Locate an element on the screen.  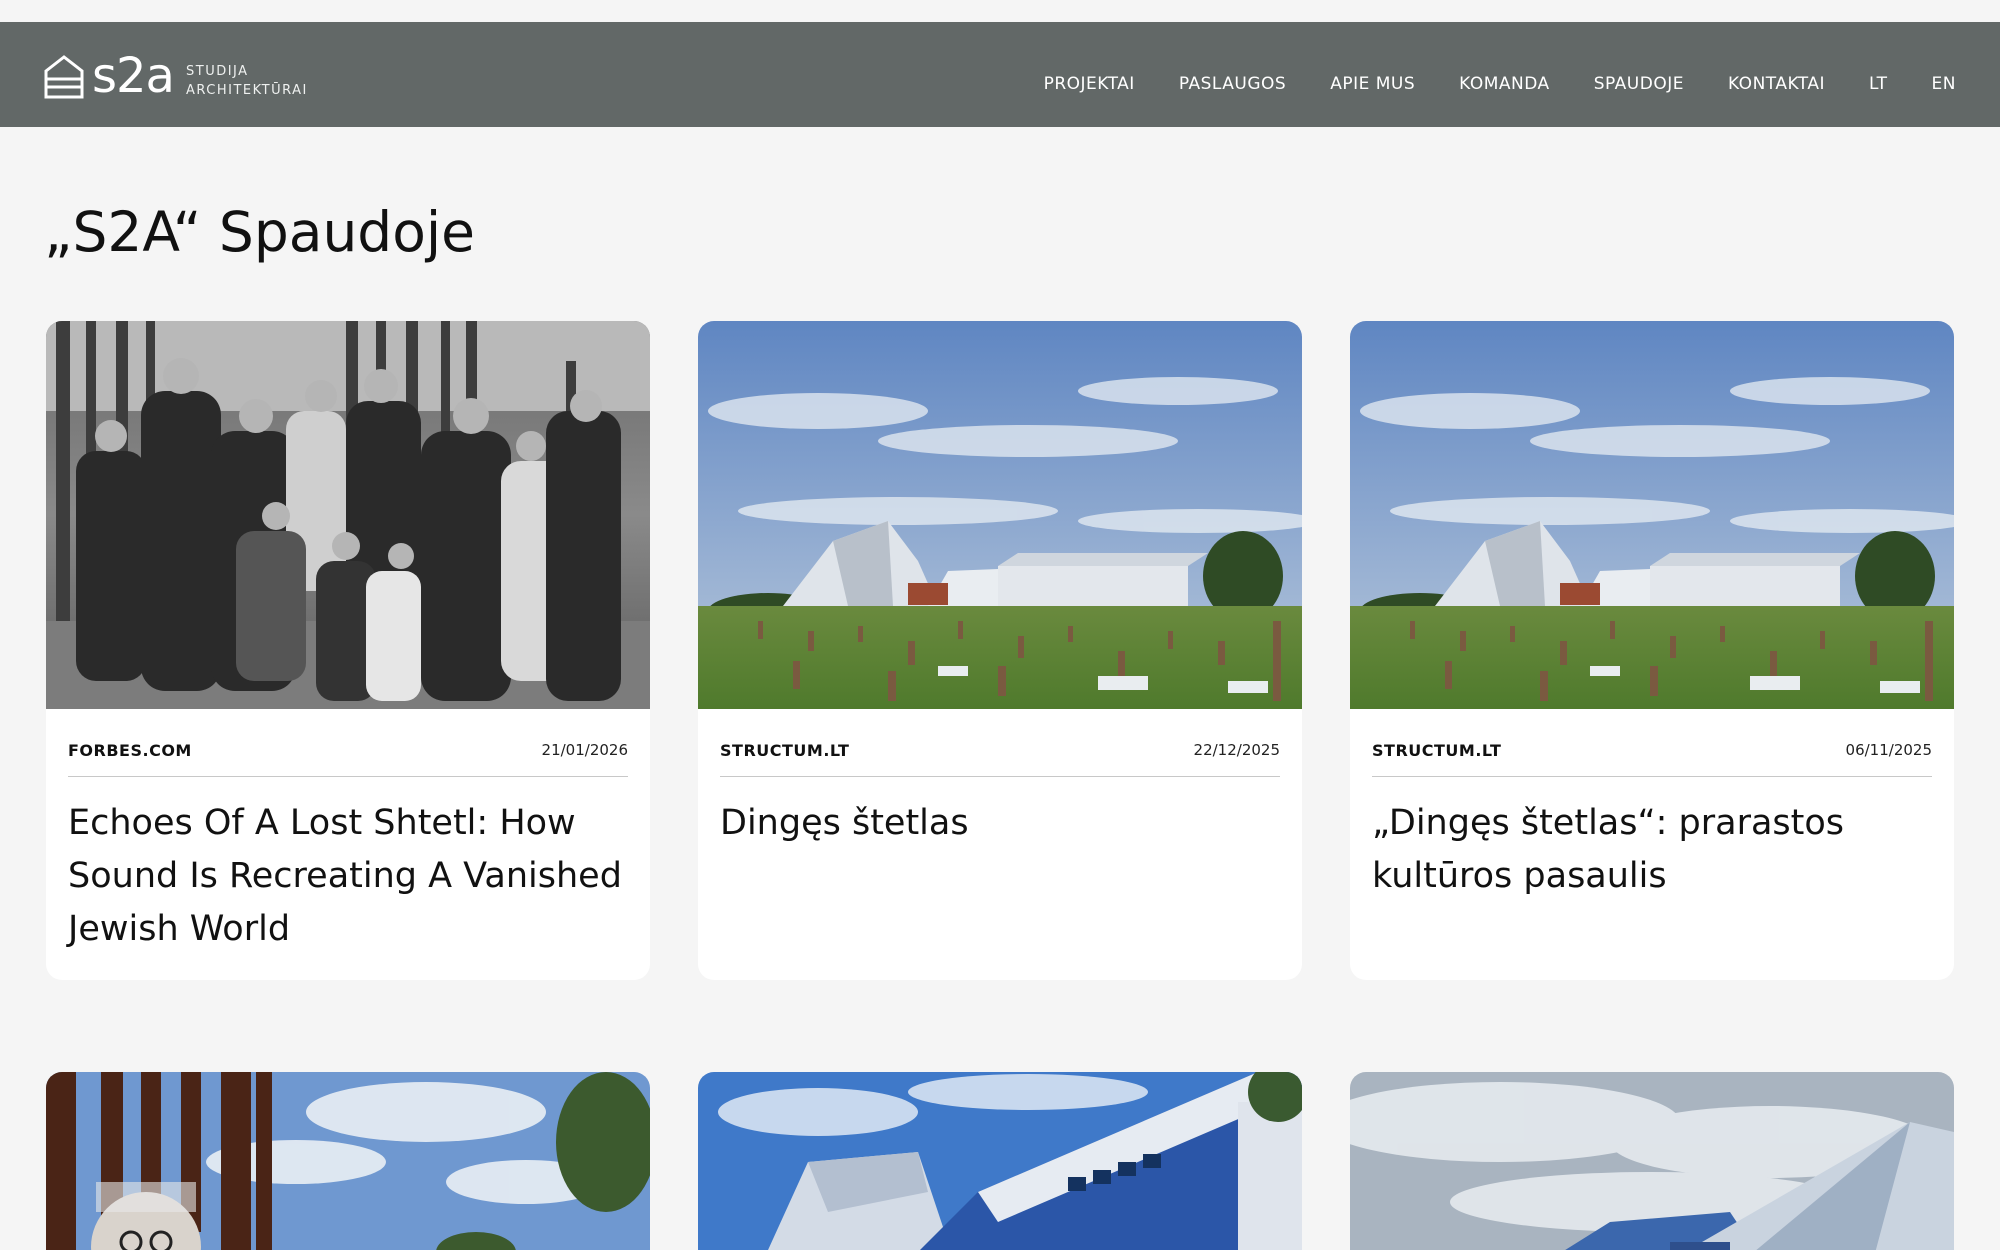
family-photo-image is located at coordinates (348, 515).